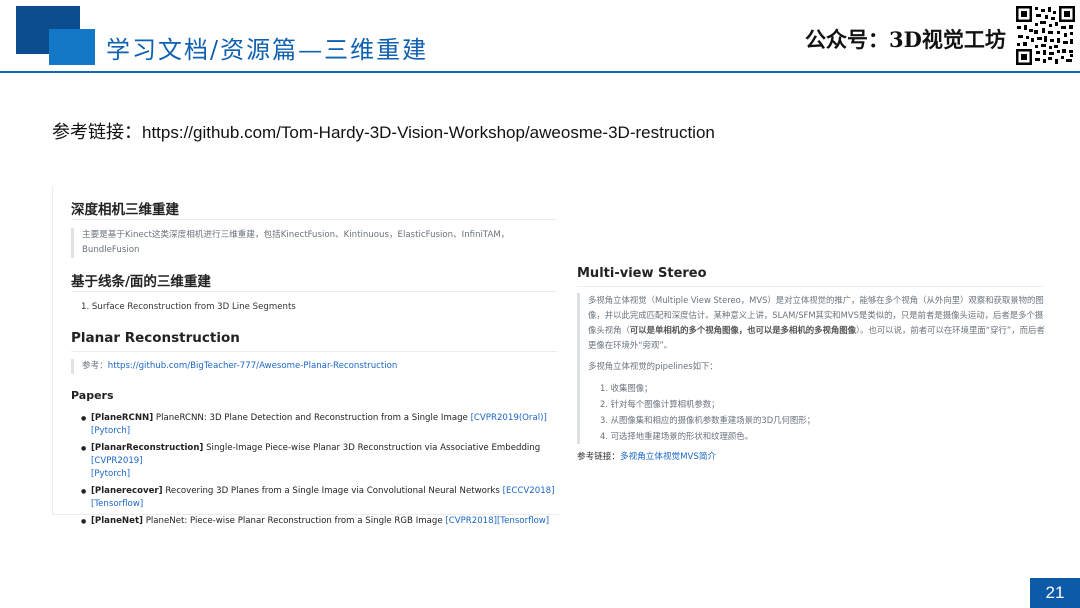  What do you see at coordinates (626, 388) in the screenshot?
I see `list-item: 1. 收集图像；` at bounding box center [626, 388].